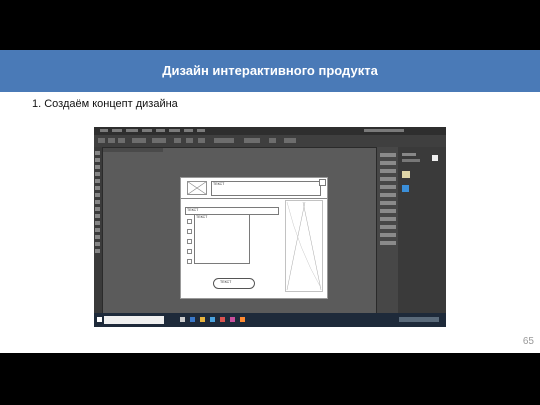 This screenshot has height=405, width=540. Describe the element at coordinates (270, 320) in the screenshot. I see `windows-taskbar` at that location.